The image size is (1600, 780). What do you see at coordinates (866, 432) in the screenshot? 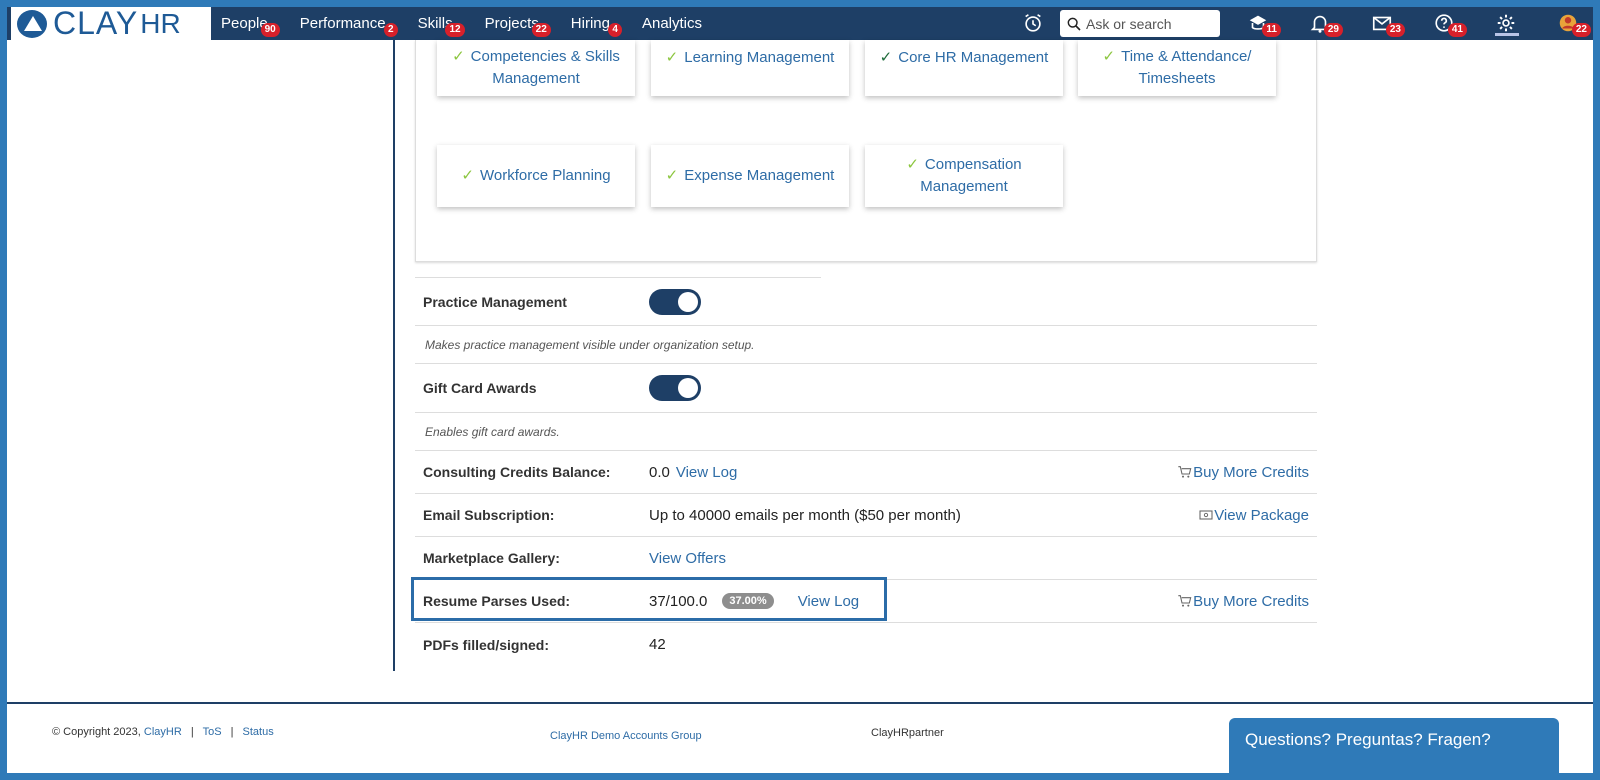
I see `gift-card-desc-row: Enables gift card awards.` at bounding box center [866, 432].